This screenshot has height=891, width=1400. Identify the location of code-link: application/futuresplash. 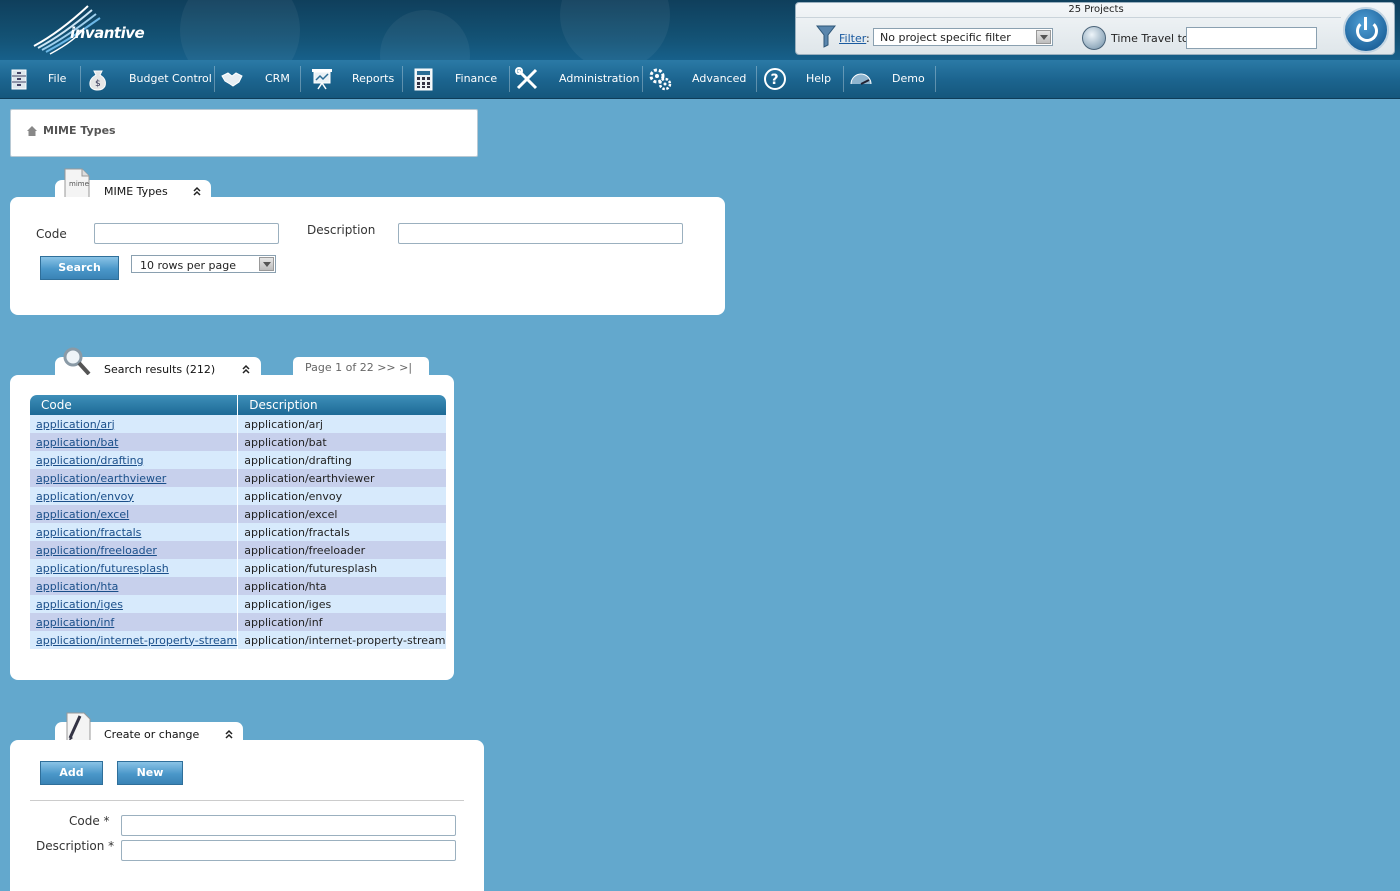
(102, 568).